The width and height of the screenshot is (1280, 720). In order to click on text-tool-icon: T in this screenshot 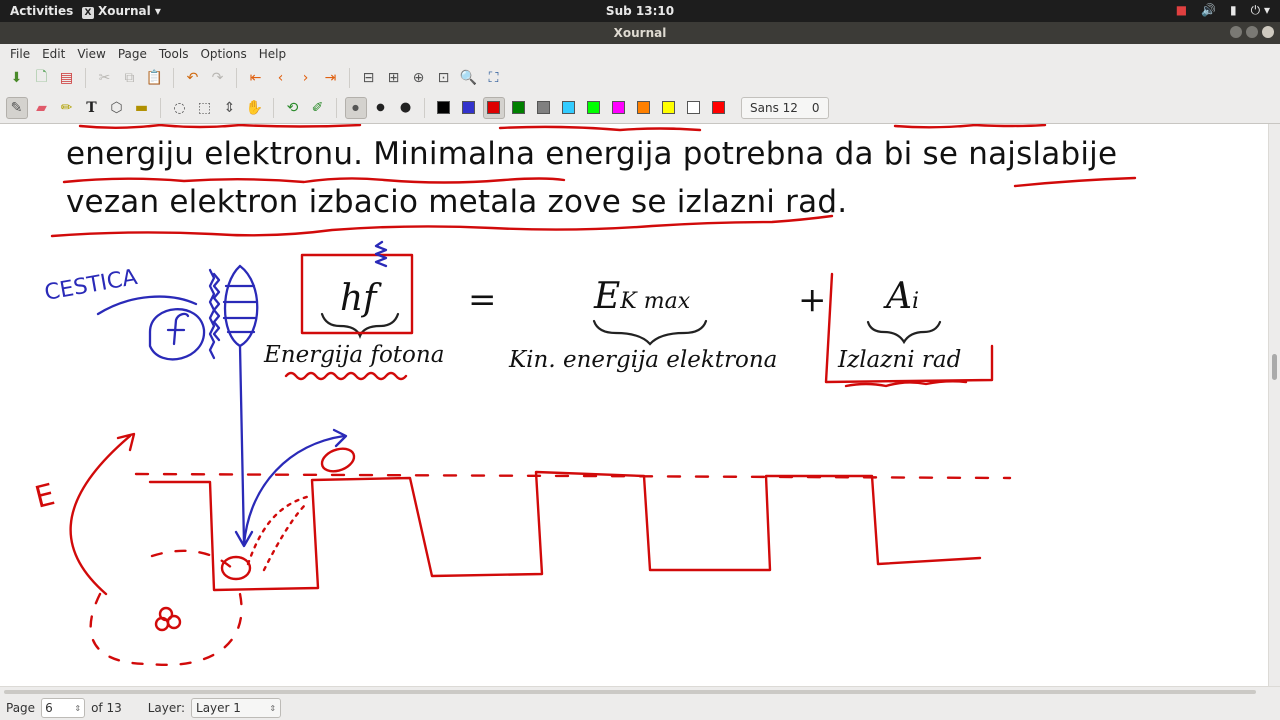, I will do `click(92, 108)`.